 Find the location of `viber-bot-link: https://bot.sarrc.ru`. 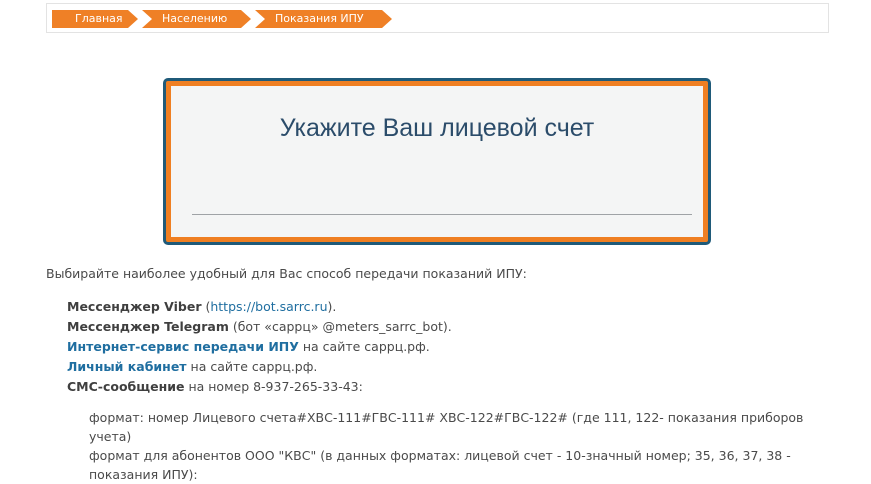

viber-bot-link: https://bot.sarrc.ru is located at coordinates (268, 306).